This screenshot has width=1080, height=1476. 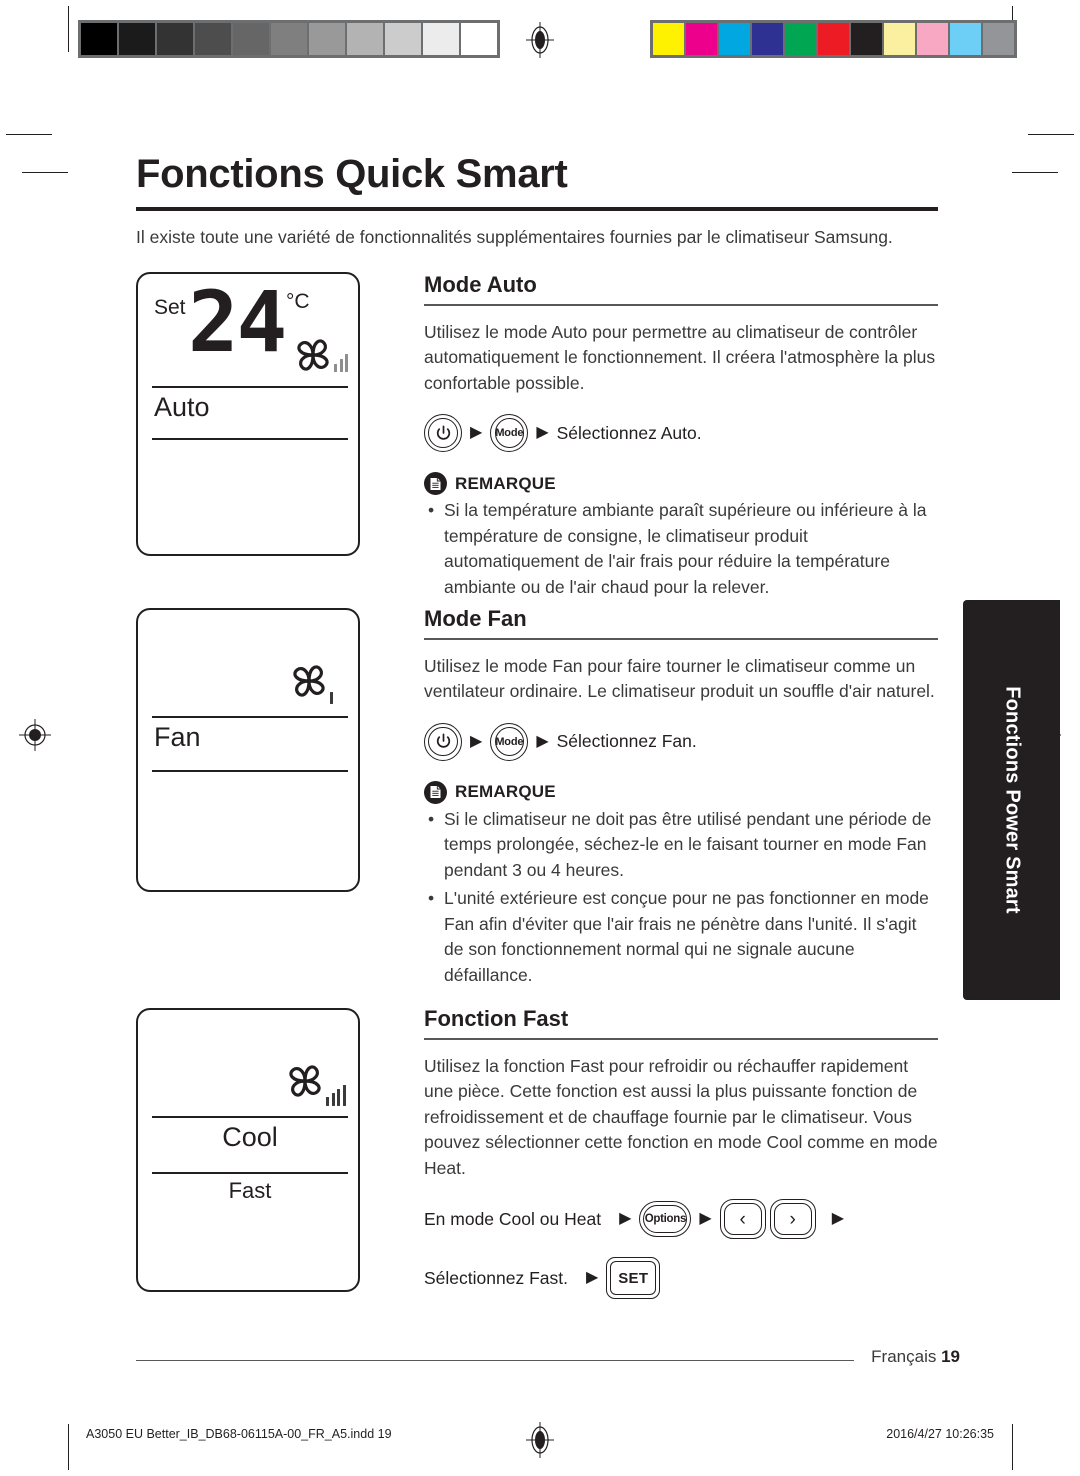 I want to click on left-chevron-icon: ‹, so click(x=742, y=1219).